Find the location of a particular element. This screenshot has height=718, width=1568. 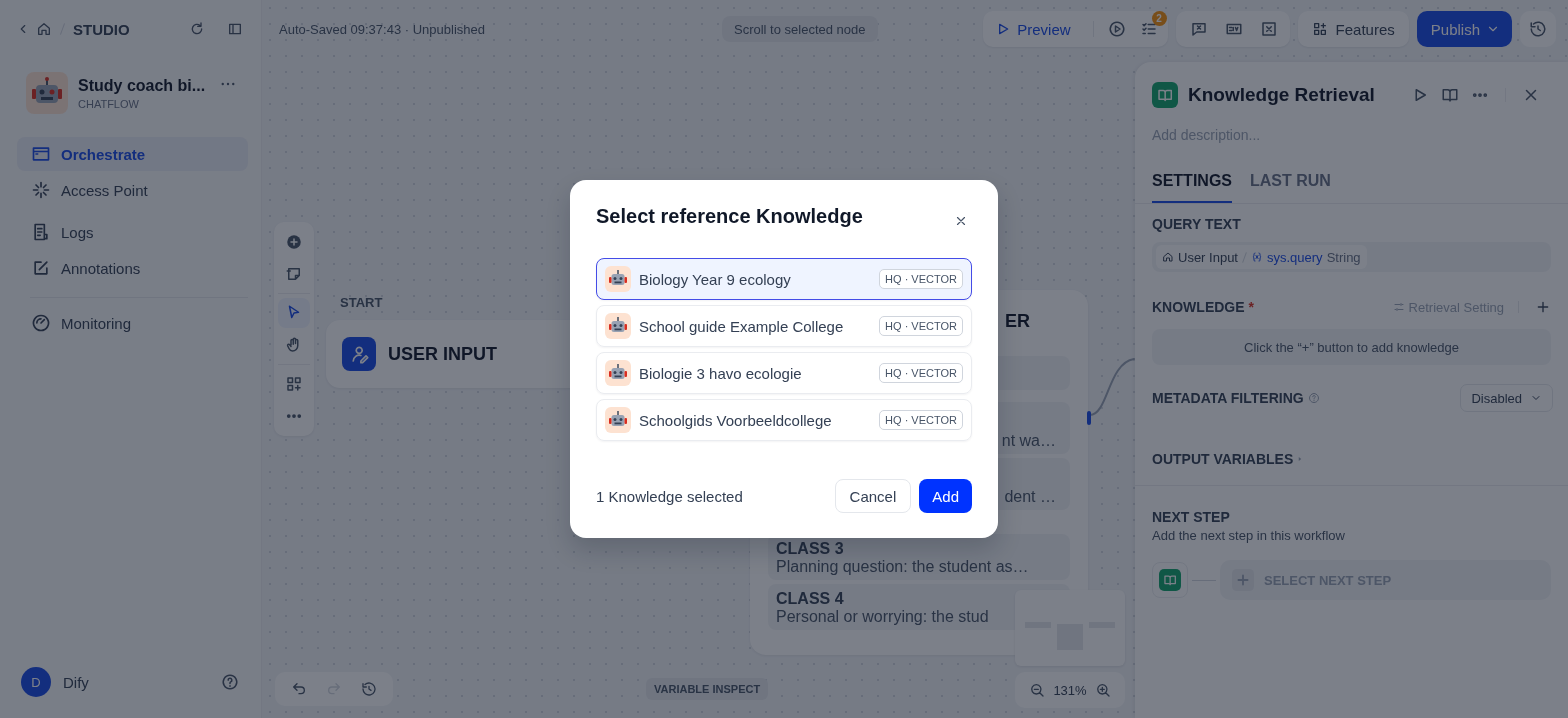

class-description: Personal or worrying: the stud is located at coordinates (883, 617).